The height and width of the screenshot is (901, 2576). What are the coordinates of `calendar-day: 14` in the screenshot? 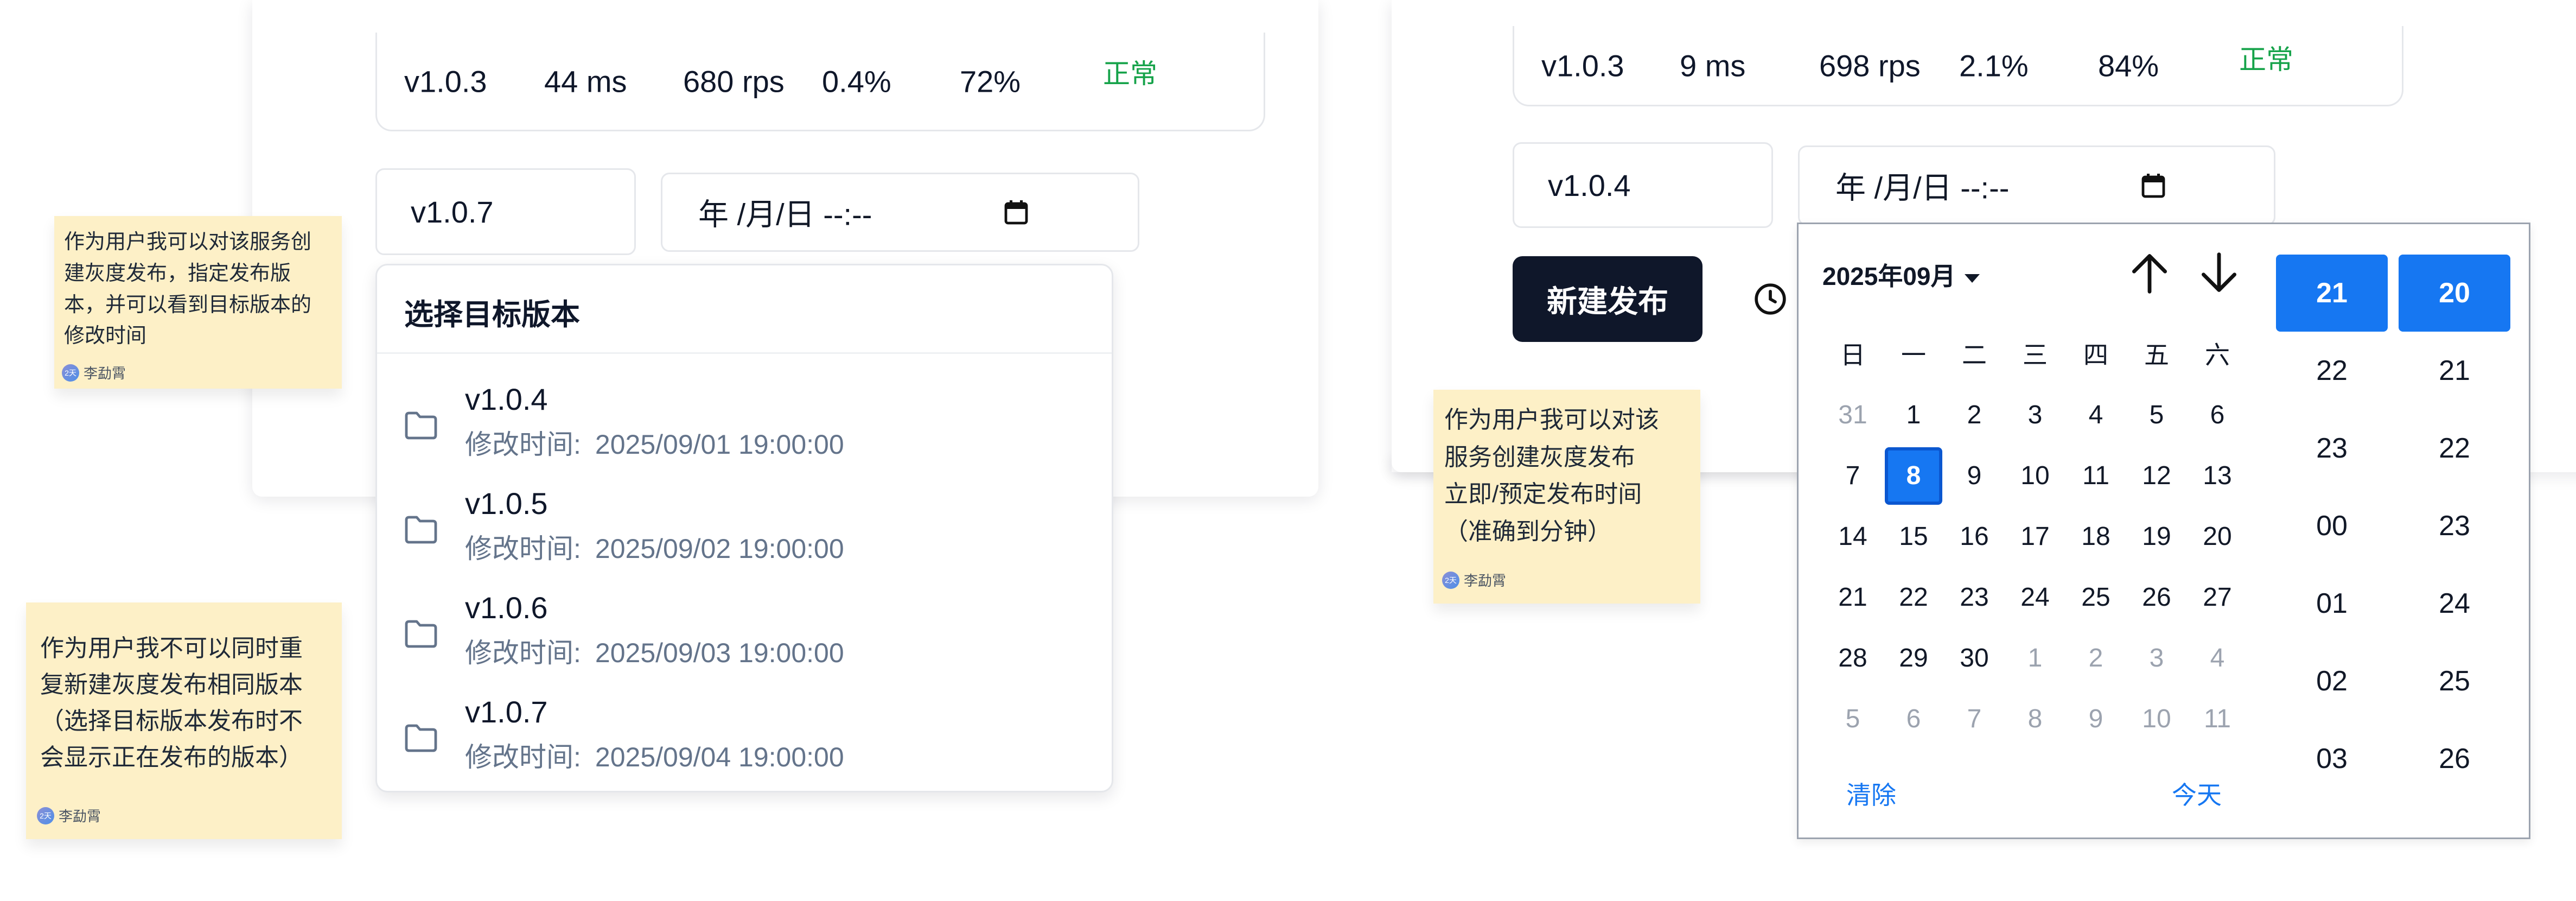 It's located at (1853, 537).